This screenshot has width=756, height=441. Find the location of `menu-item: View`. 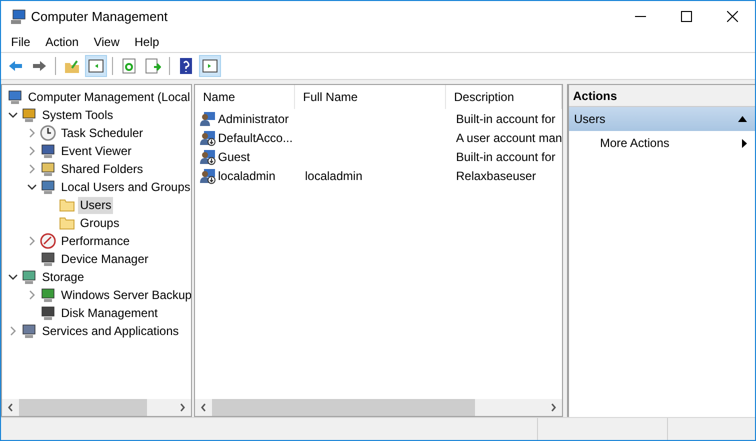

menu-item: View is located at coordinates (106, 42).